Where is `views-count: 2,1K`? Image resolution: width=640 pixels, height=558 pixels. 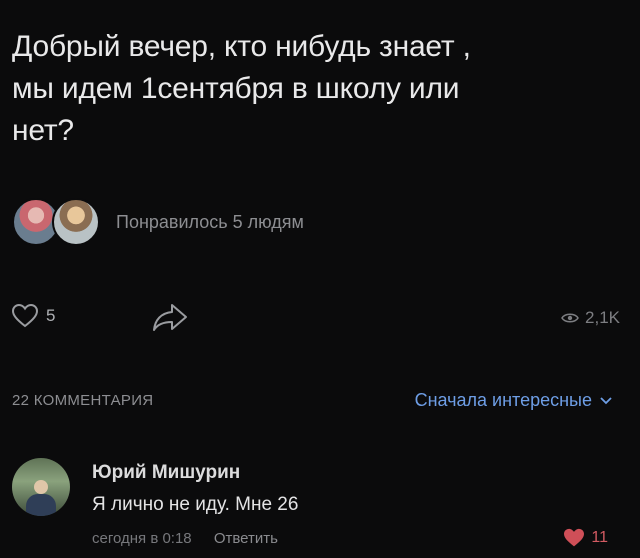 views-count: 2,1K is located at coordinates (602, 317).